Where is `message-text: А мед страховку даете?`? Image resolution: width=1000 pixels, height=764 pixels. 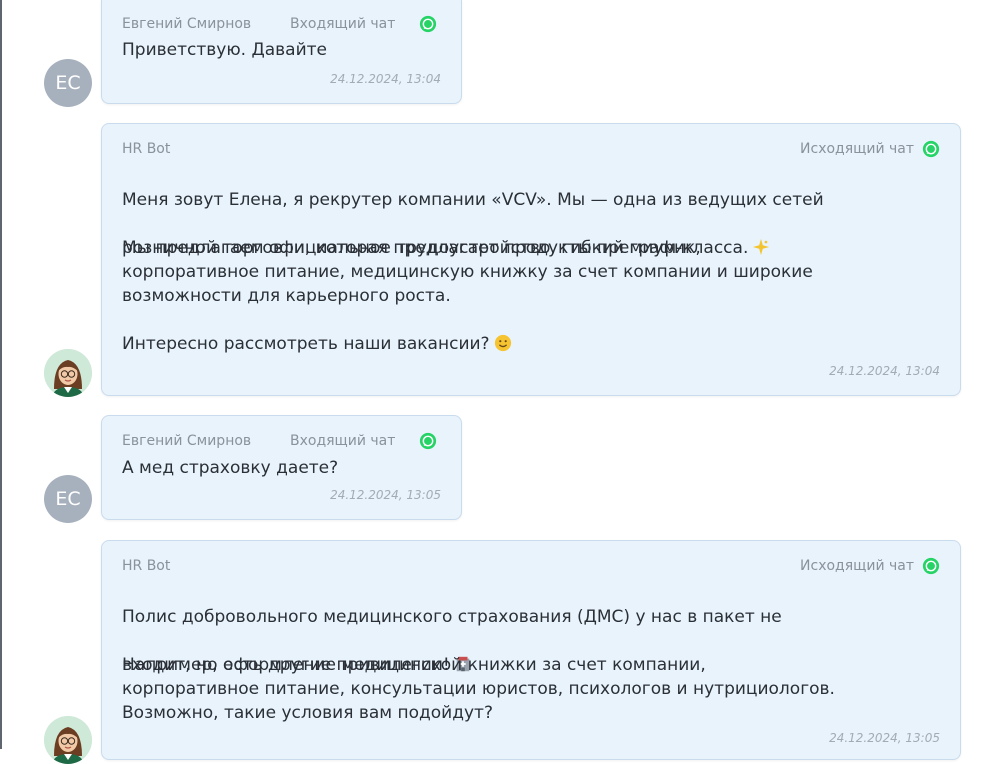 message-text: А мед страховку даете? is located at coordinates (230, 468).